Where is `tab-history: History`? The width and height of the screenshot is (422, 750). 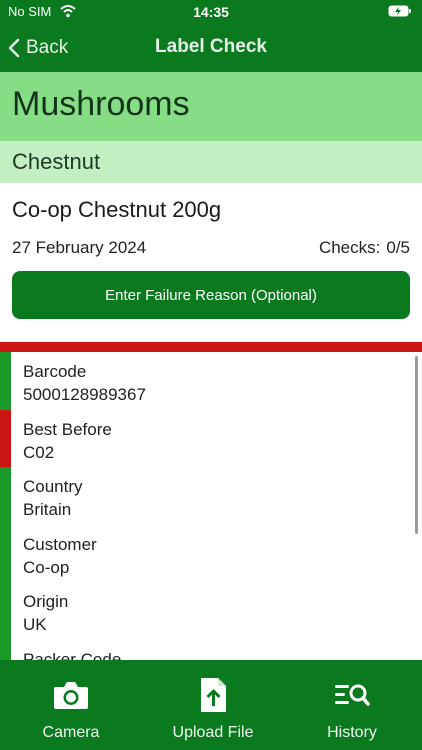 tab-history: History is located at coordinates (352, 705).